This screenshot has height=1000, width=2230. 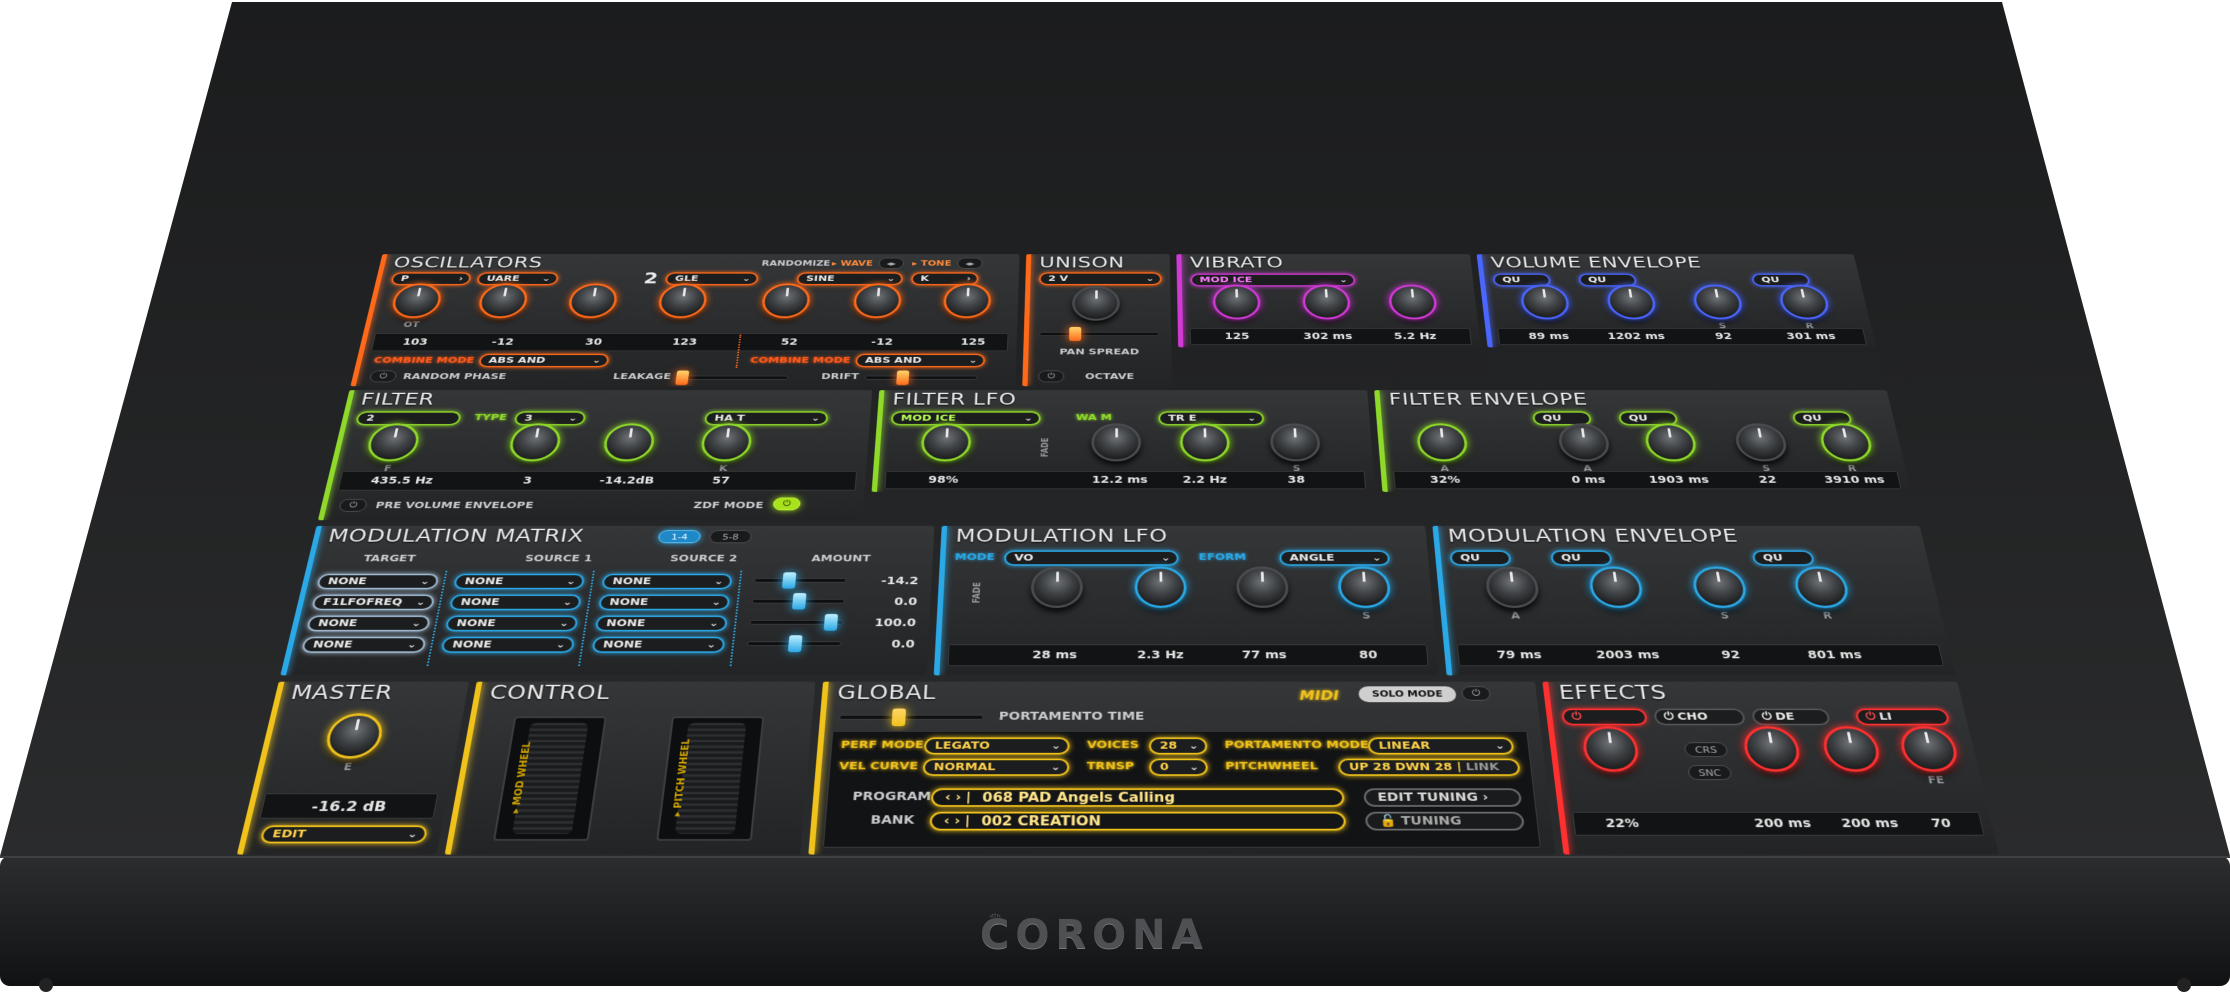 What do you see at coordinates (1051, 377) in the screenshot?
I see `octave-toggle: ⏻` at bounding box center [1051, 377].